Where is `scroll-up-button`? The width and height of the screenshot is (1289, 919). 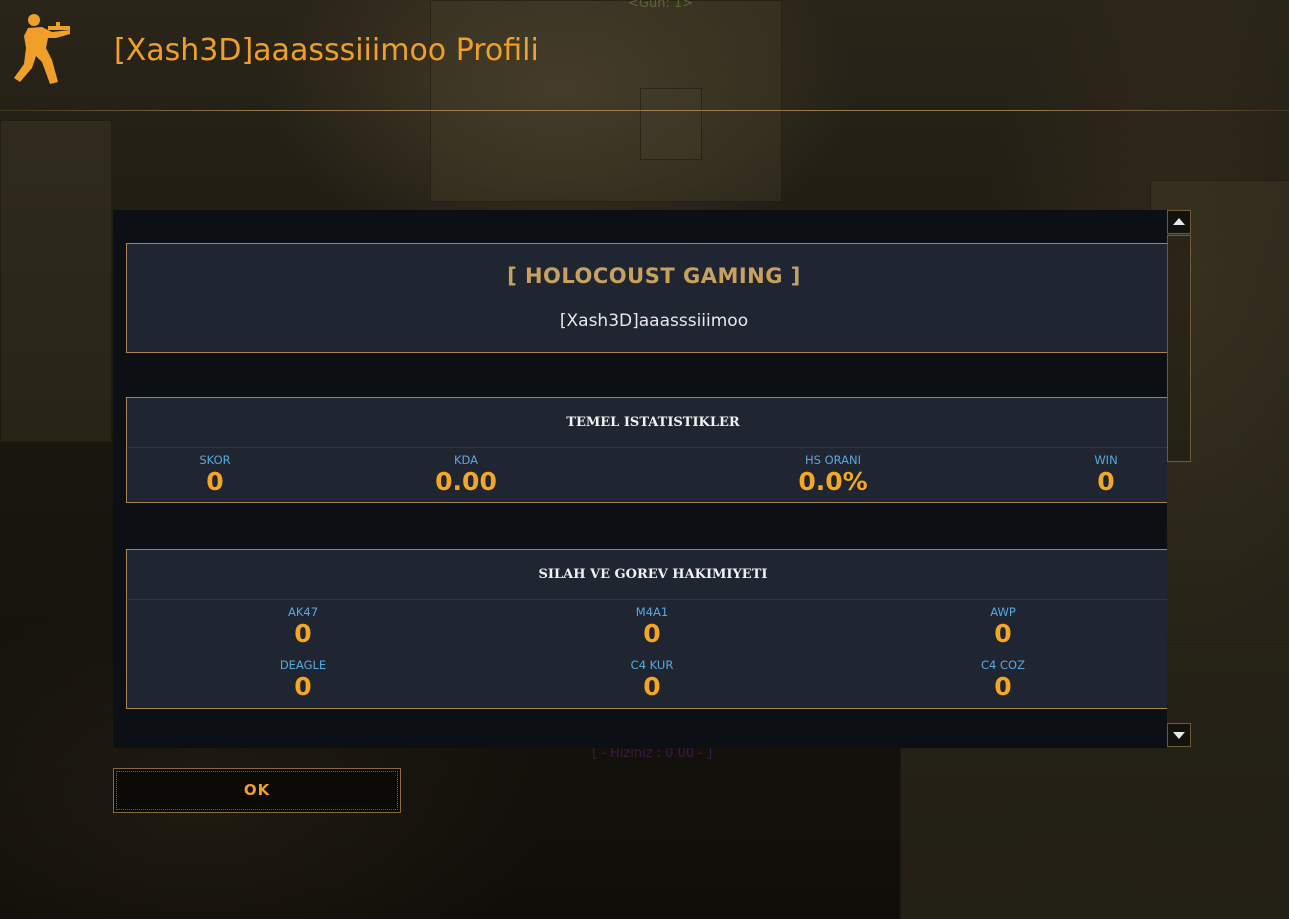
scroll-up-button is located at coordinates (1179, 222).